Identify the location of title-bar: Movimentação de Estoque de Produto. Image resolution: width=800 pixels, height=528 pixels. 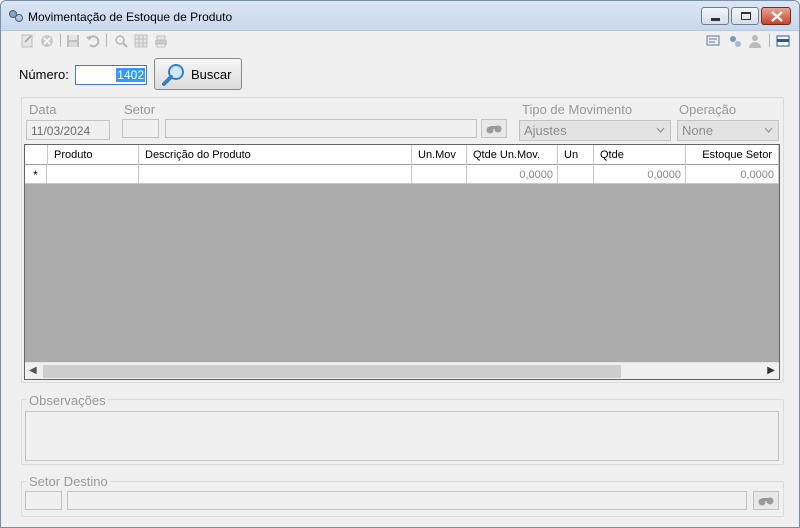
(400, 16).